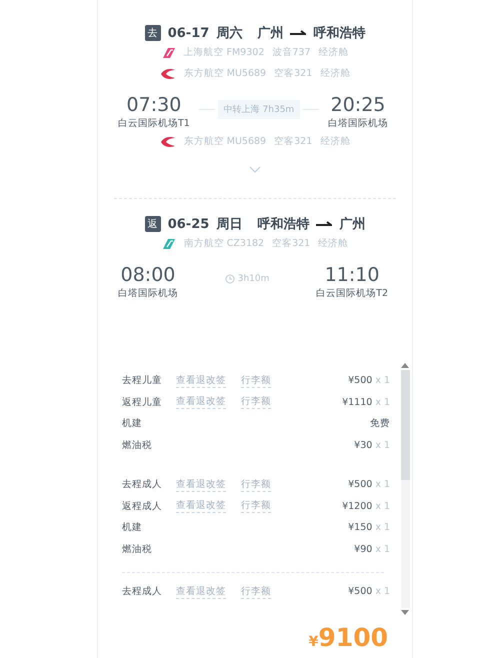  What do you see at coordinates (189, 224) in the screenshot?
I see `trip-date: 06-25` at bounding box center [189, 224].